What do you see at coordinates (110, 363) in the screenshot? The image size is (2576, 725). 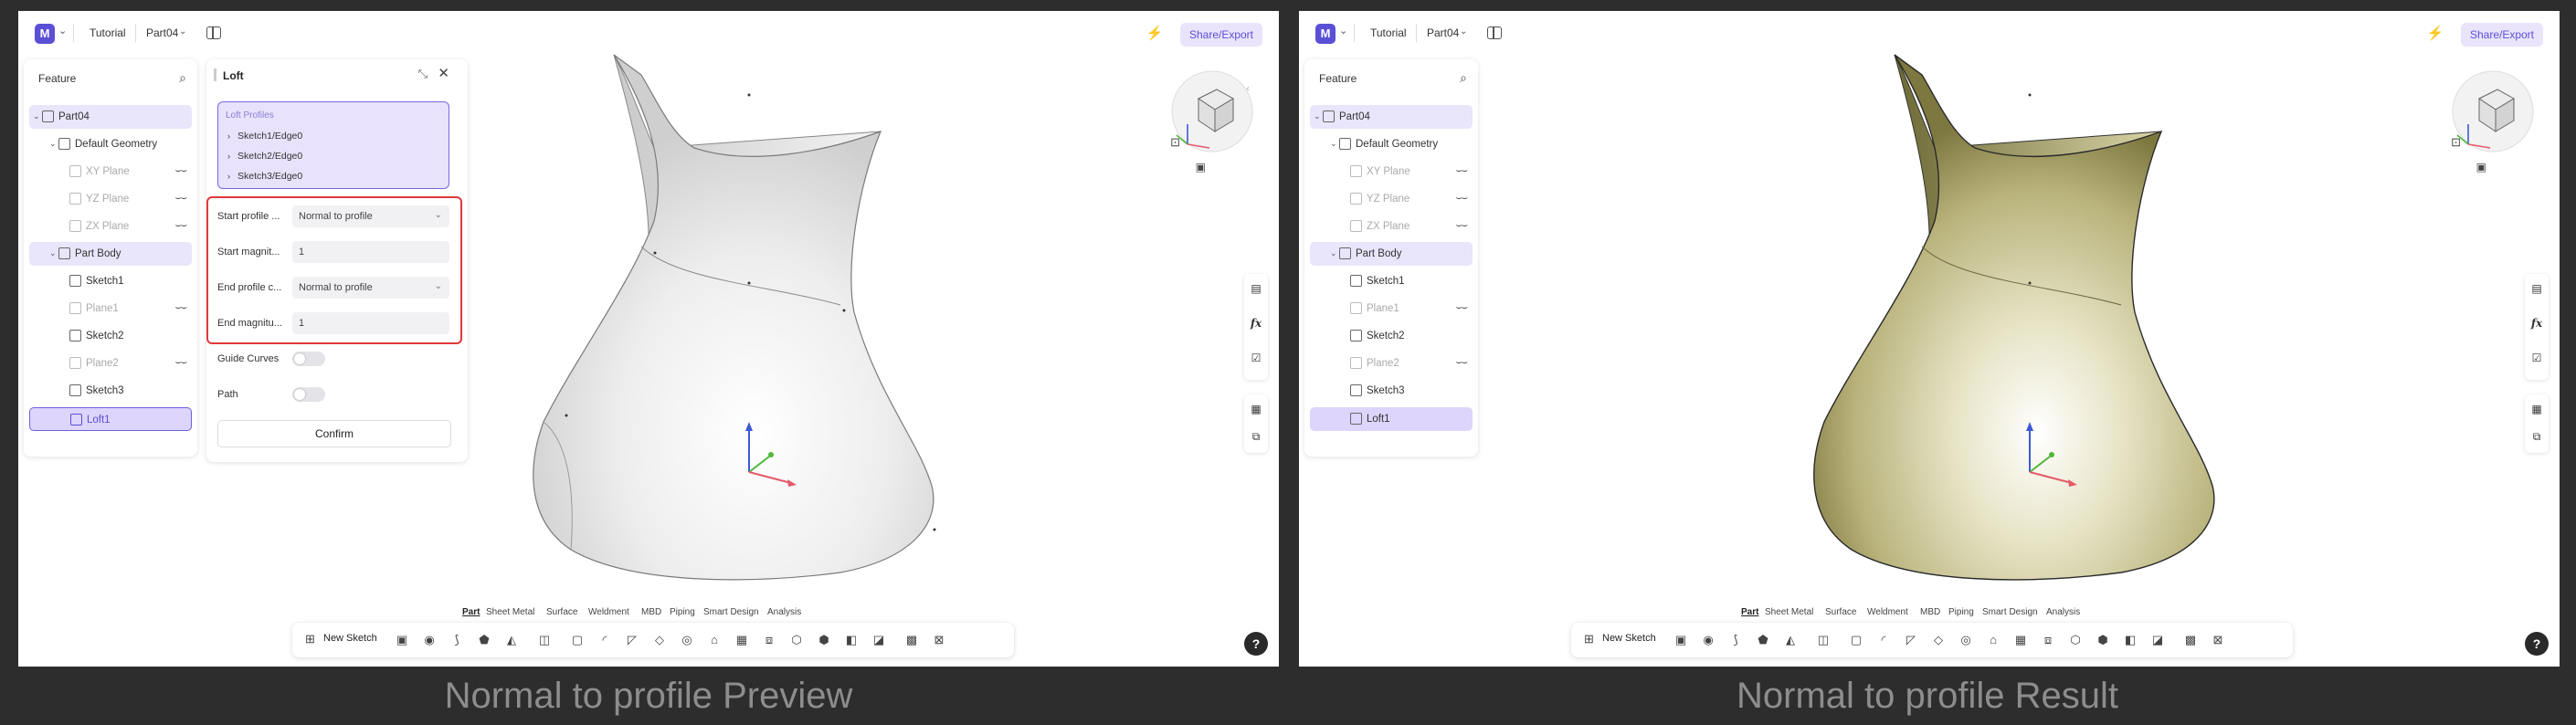 I see `tree-item-plane2: Plane2 ⌣⌣` at bounding box center [110, 363].